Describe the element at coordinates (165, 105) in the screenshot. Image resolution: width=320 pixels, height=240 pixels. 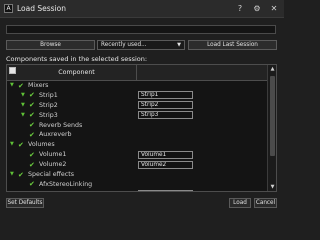
I see `target-name-field: Strip2` at that location.